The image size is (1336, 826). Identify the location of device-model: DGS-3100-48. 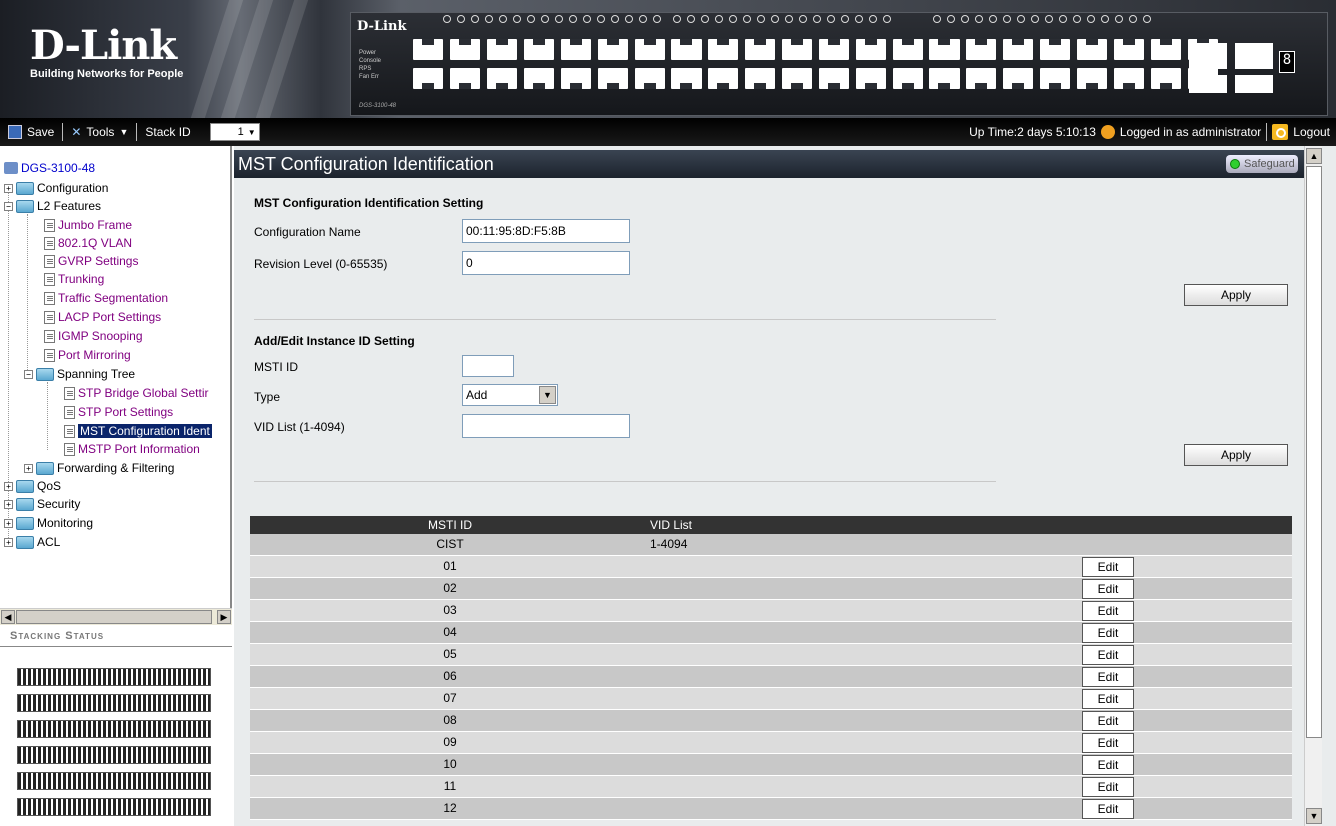
(378, 106).